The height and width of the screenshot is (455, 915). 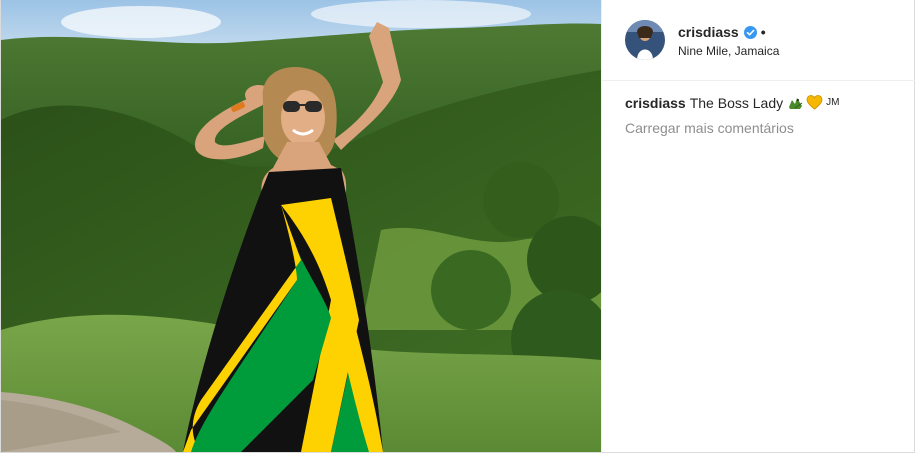 I want to click on caption-trailing-text: JM, so click(x=833, y=102).